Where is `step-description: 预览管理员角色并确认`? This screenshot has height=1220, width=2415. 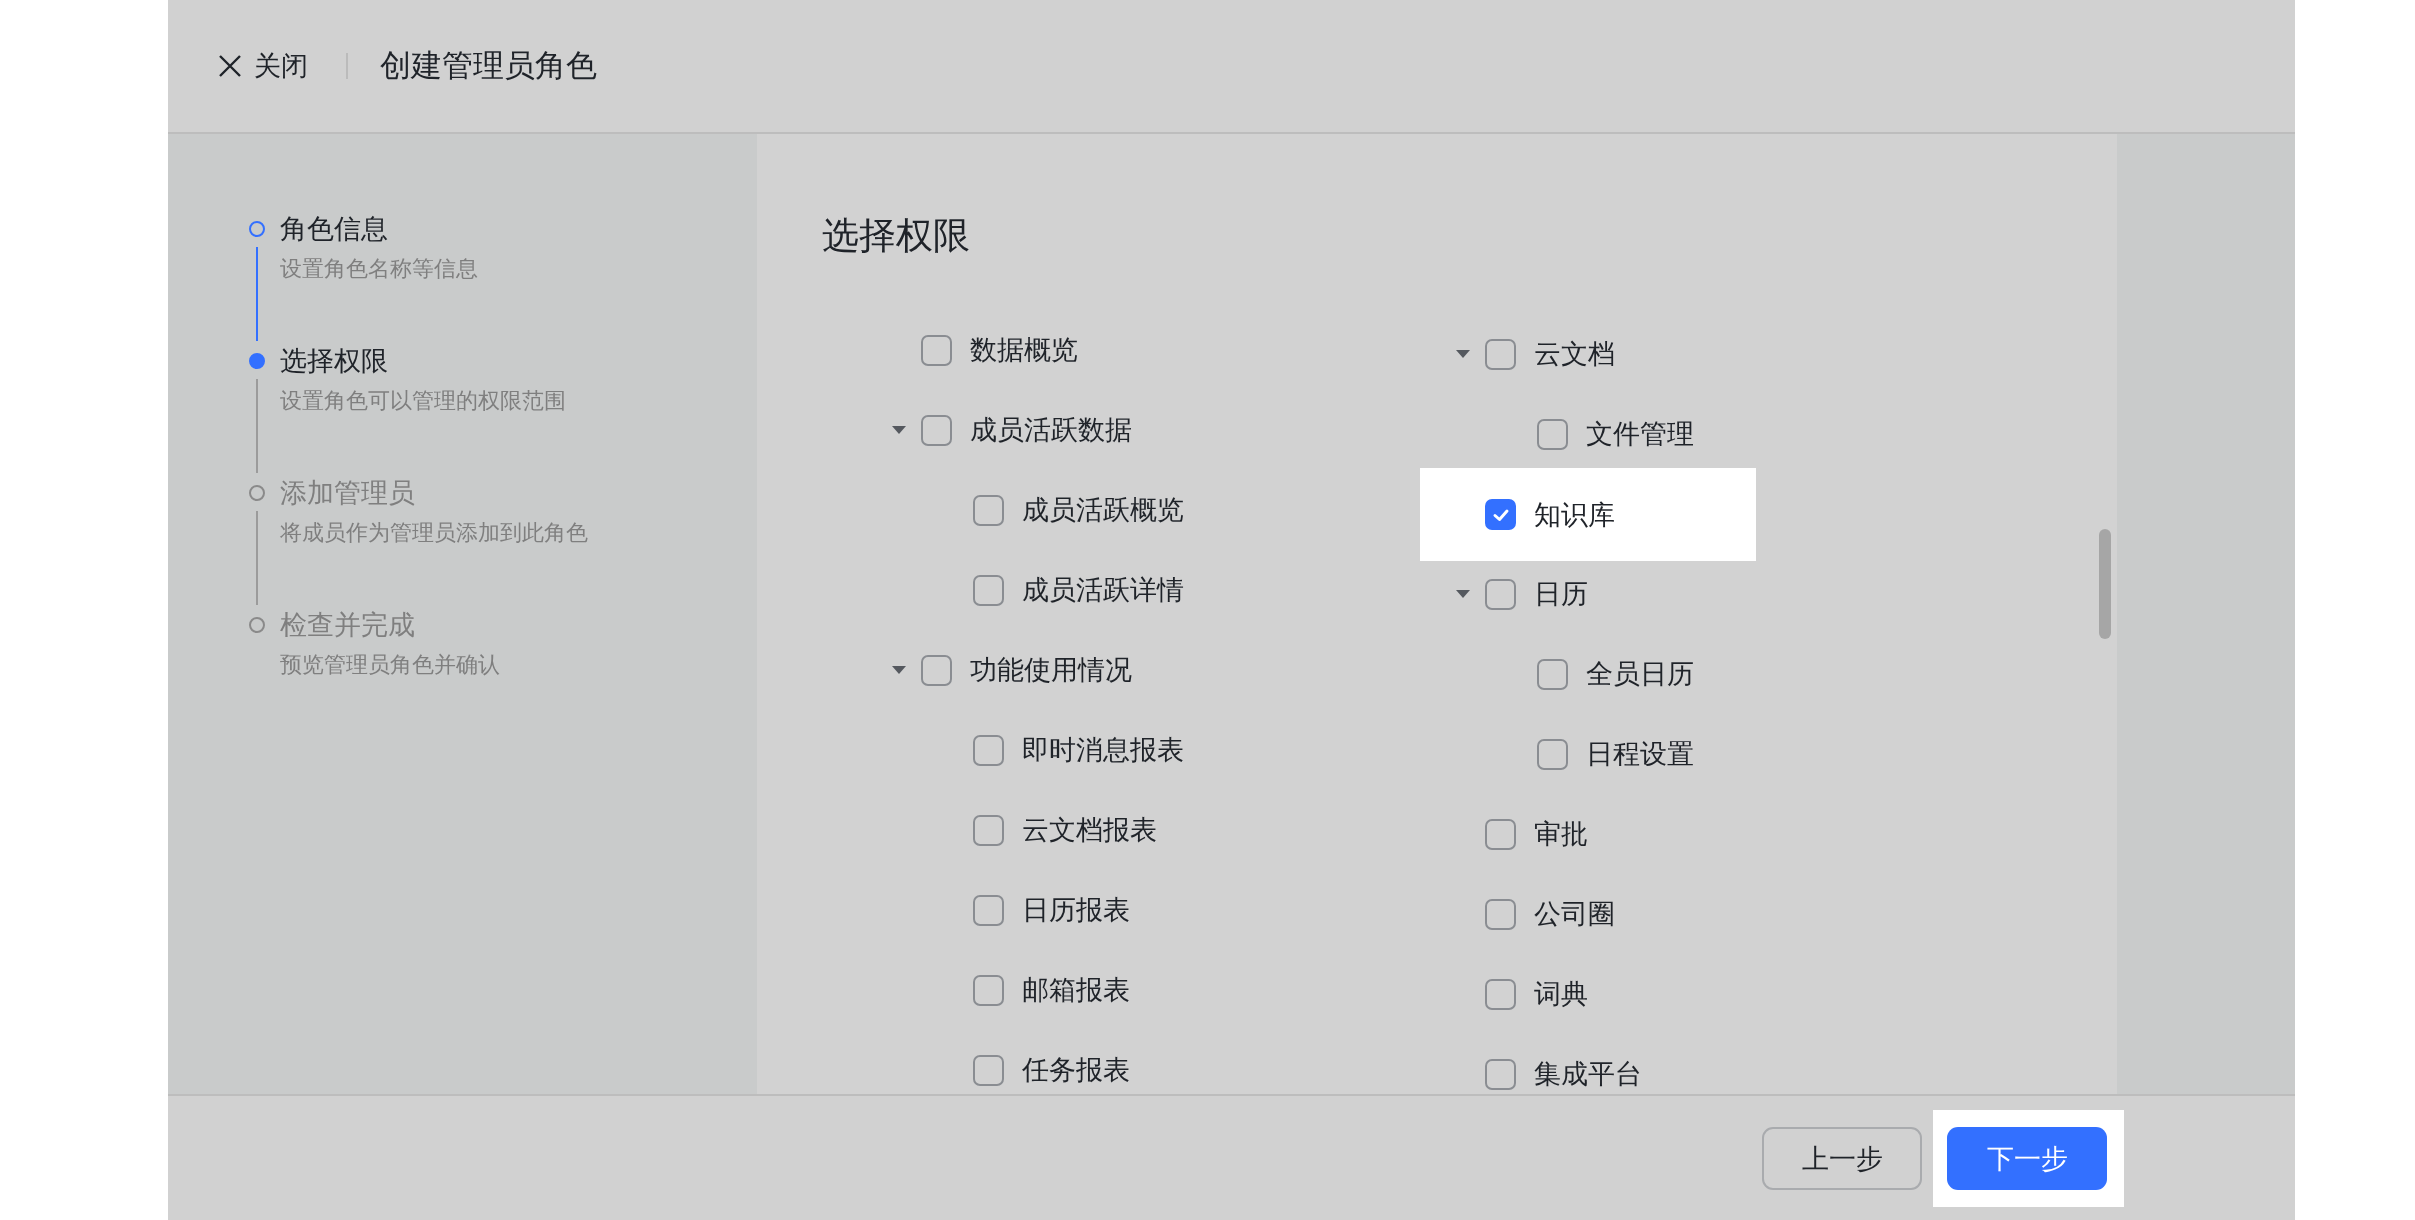
step-description: 预览管理员角色并确认 is located at coordinates (390, 665).